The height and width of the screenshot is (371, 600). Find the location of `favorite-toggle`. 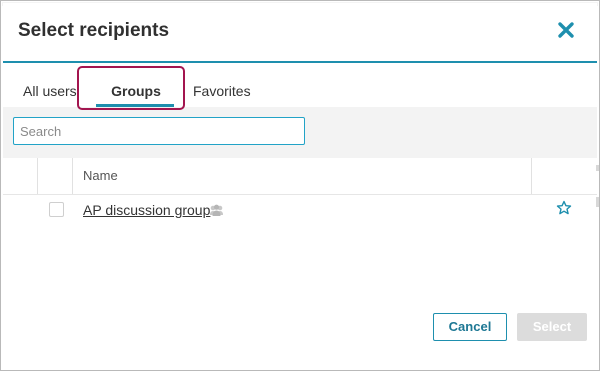

favorite-toggle is located at coordinates (564, 208).